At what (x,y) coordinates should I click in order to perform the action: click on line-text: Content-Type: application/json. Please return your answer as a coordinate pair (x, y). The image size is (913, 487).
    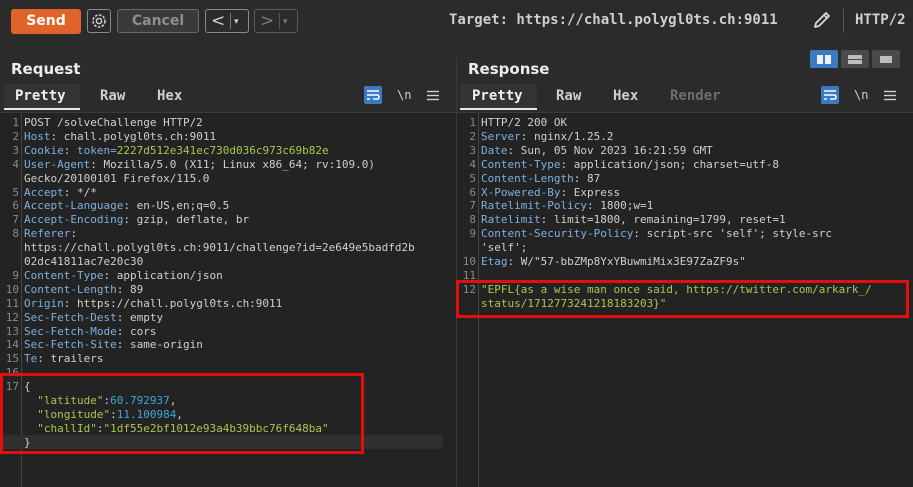
    Looking at the image, I should click on (123, 275).